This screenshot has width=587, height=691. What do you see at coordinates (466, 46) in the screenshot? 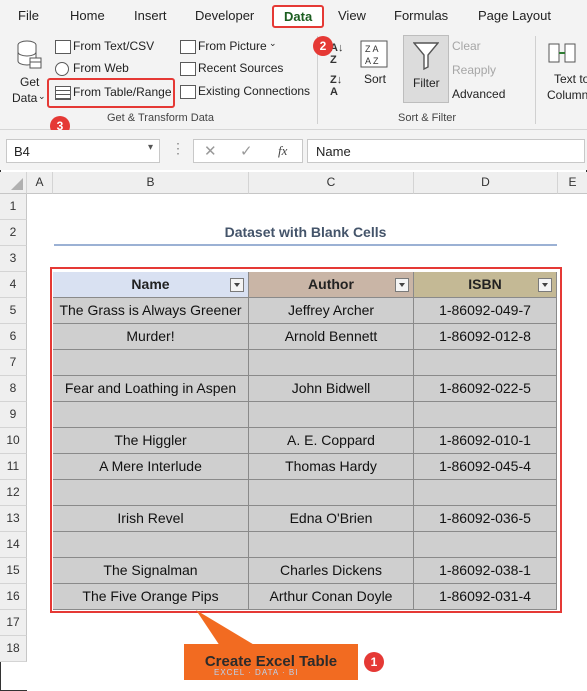
I see `clear-button: Clear` at bounding box center [466, 46].